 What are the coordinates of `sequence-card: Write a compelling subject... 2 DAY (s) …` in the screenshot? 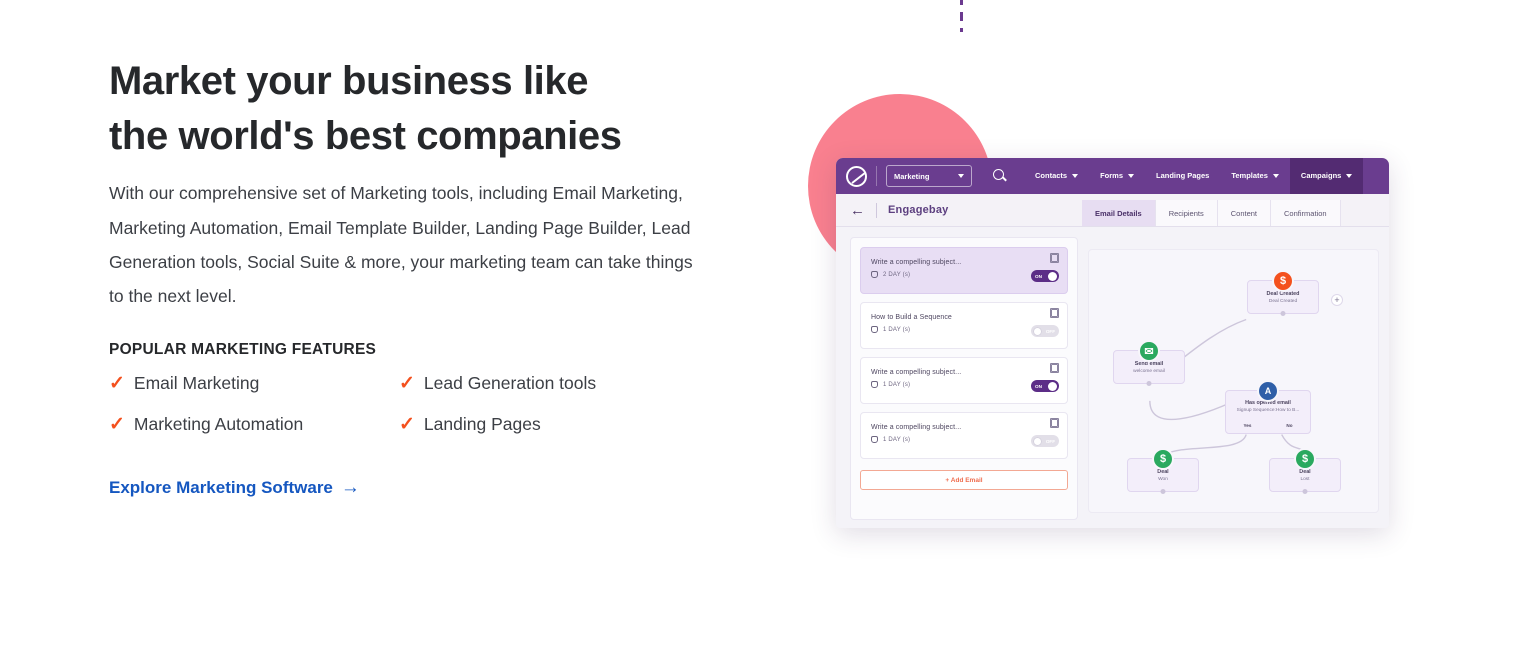 It's located at (964, 270).